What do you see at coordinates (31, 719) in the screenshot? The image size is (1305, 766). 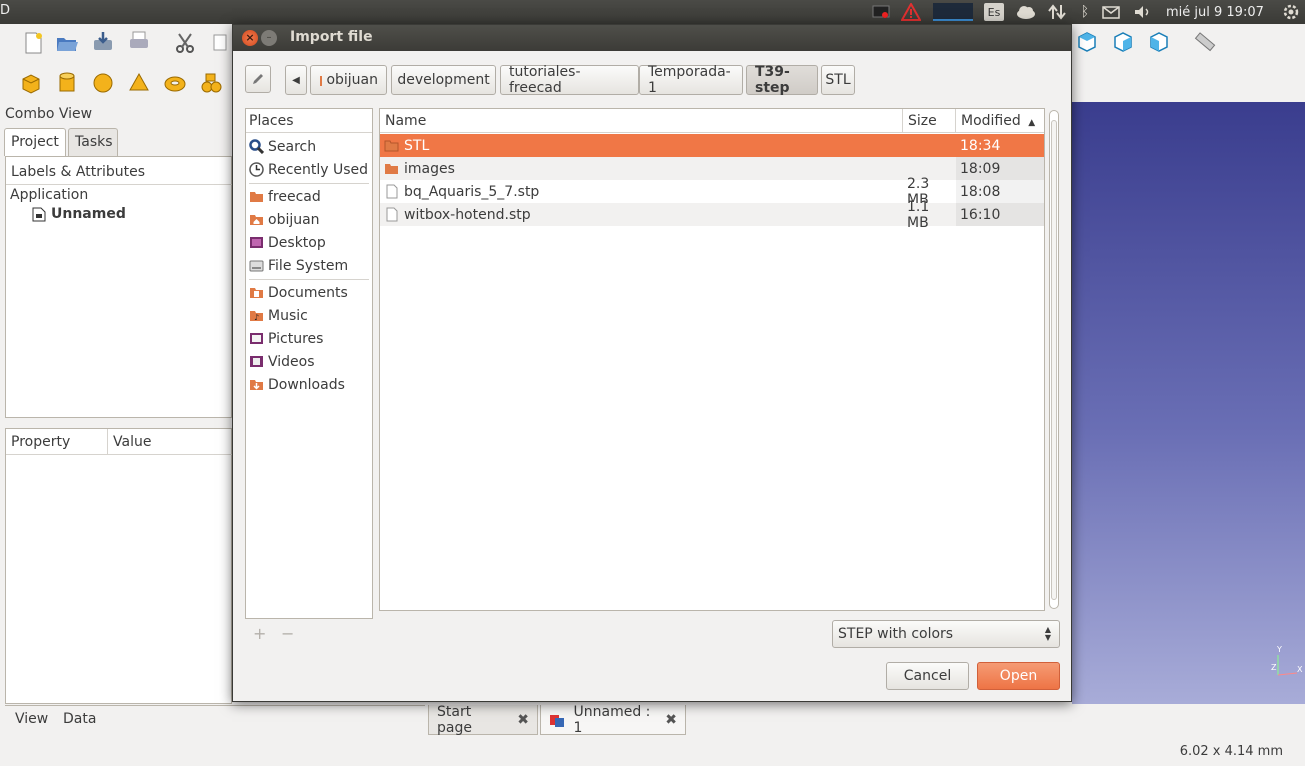 I see `tab-view: View` at bounding box center [31, 719].